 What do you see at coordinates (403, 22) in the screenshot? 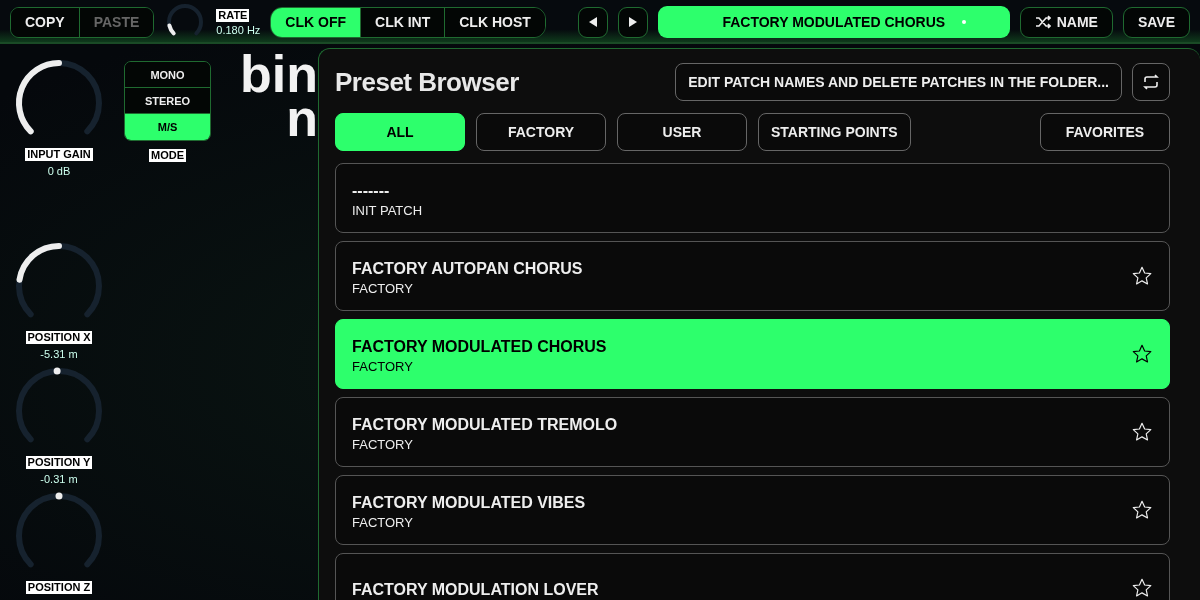
I see `clock-mode-tab: CLK INT` at bounding box center [403, 22].